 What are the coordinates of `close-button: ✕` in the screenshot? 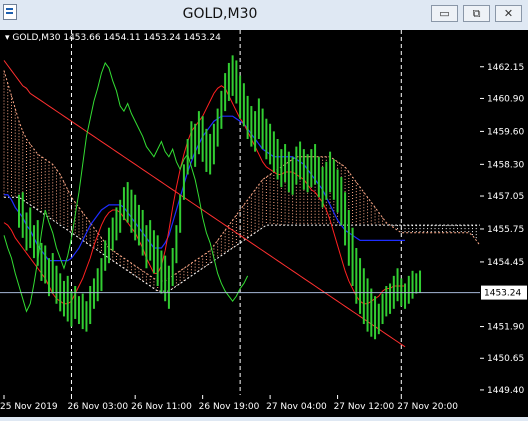 It's located at (508, 13).